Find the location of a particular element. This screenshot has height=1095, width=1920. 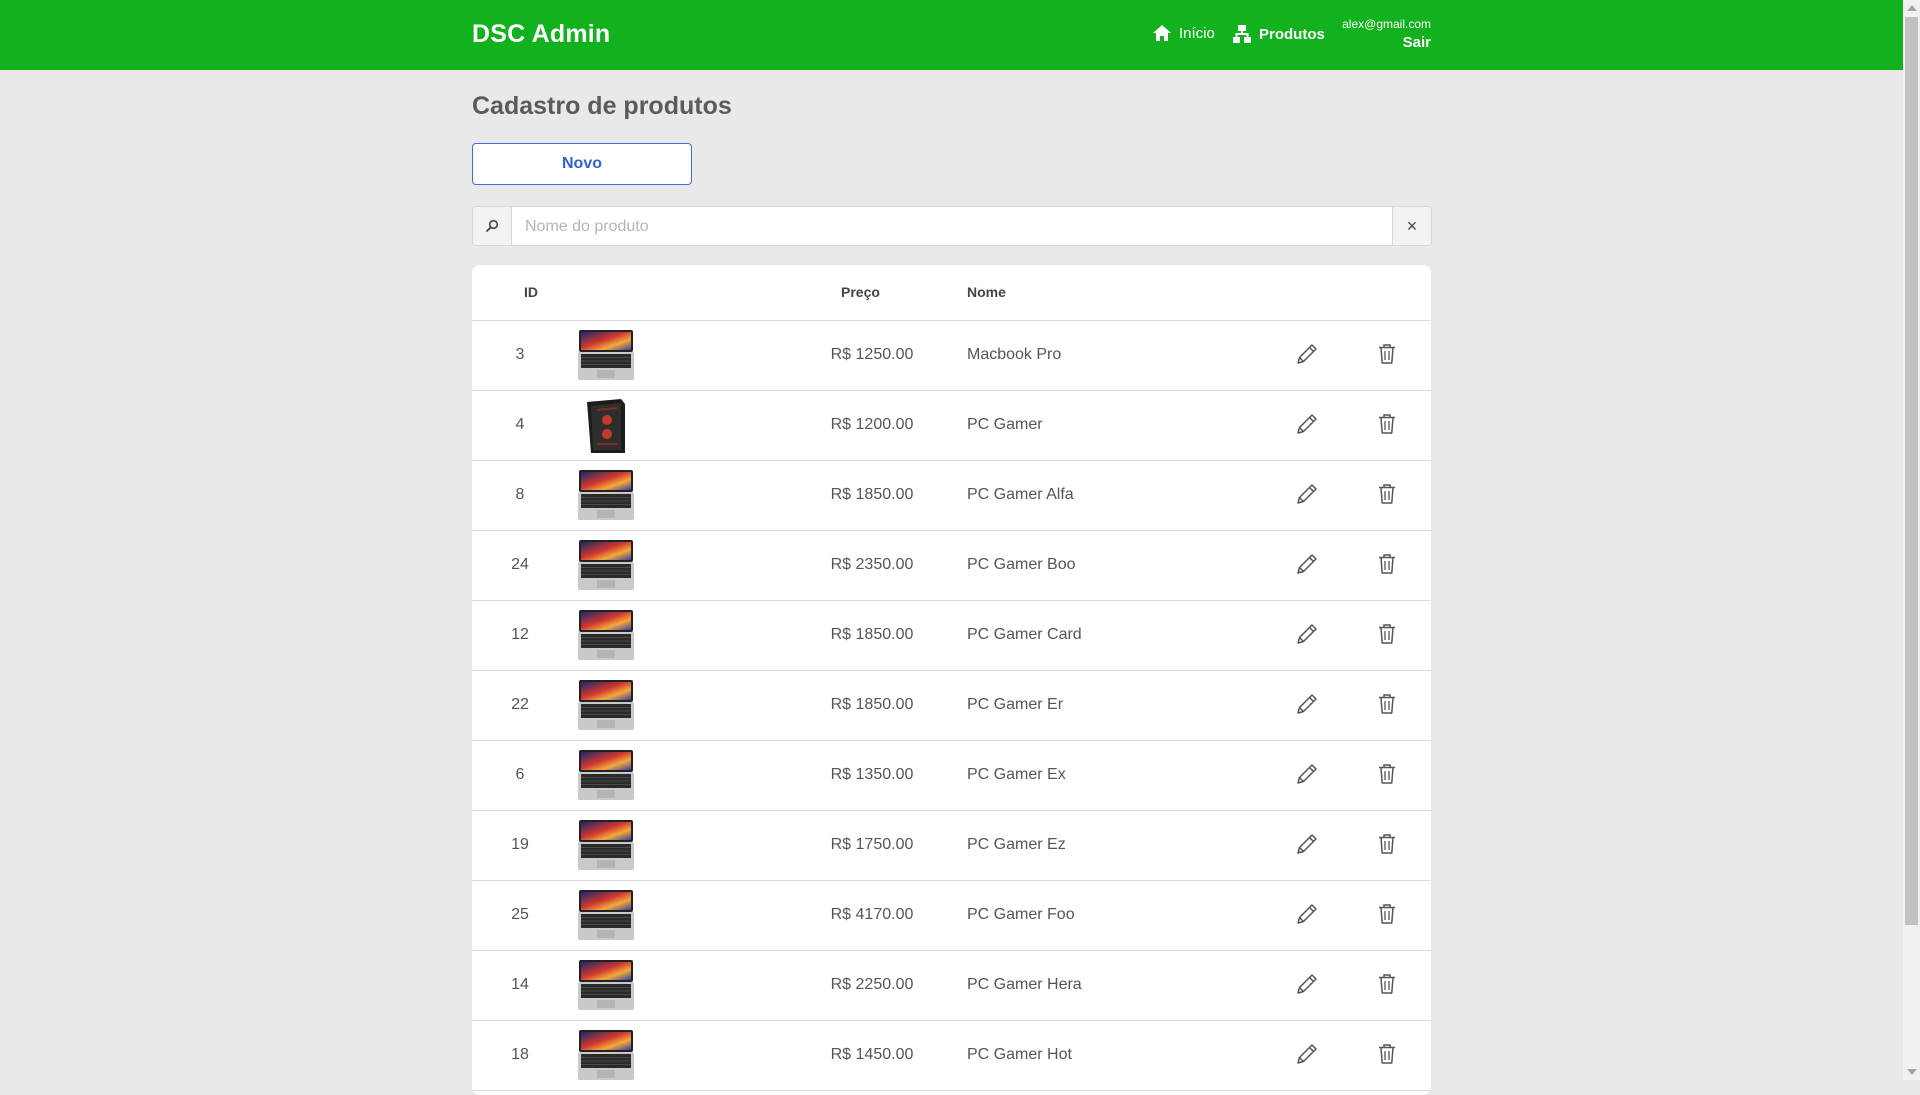

table-header: ID Preço Nome is located at coordinates (951, 293).